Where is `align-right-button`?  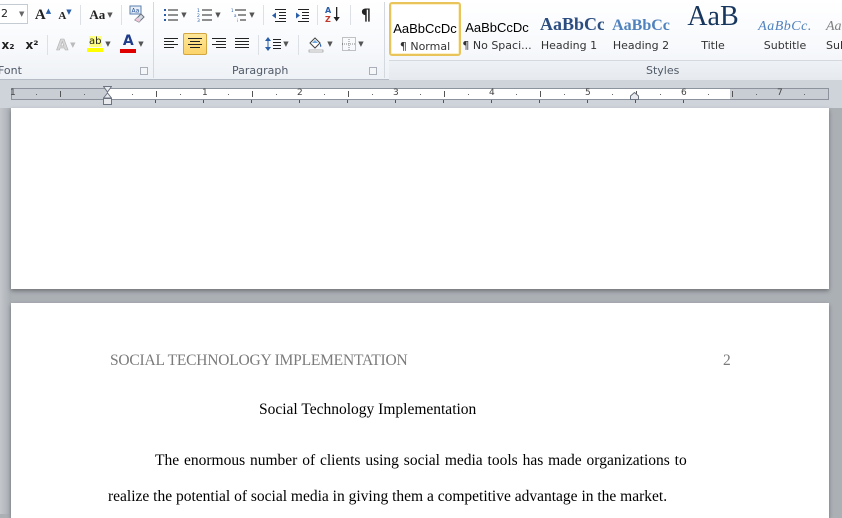
align-right-button is located at coordinates (219, 44).